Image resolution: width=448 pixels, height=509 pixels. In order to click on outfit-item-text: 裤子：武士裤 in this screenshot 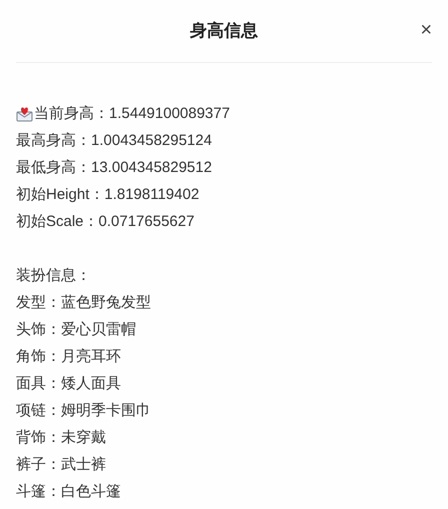, I will do `click(61, 464)`.